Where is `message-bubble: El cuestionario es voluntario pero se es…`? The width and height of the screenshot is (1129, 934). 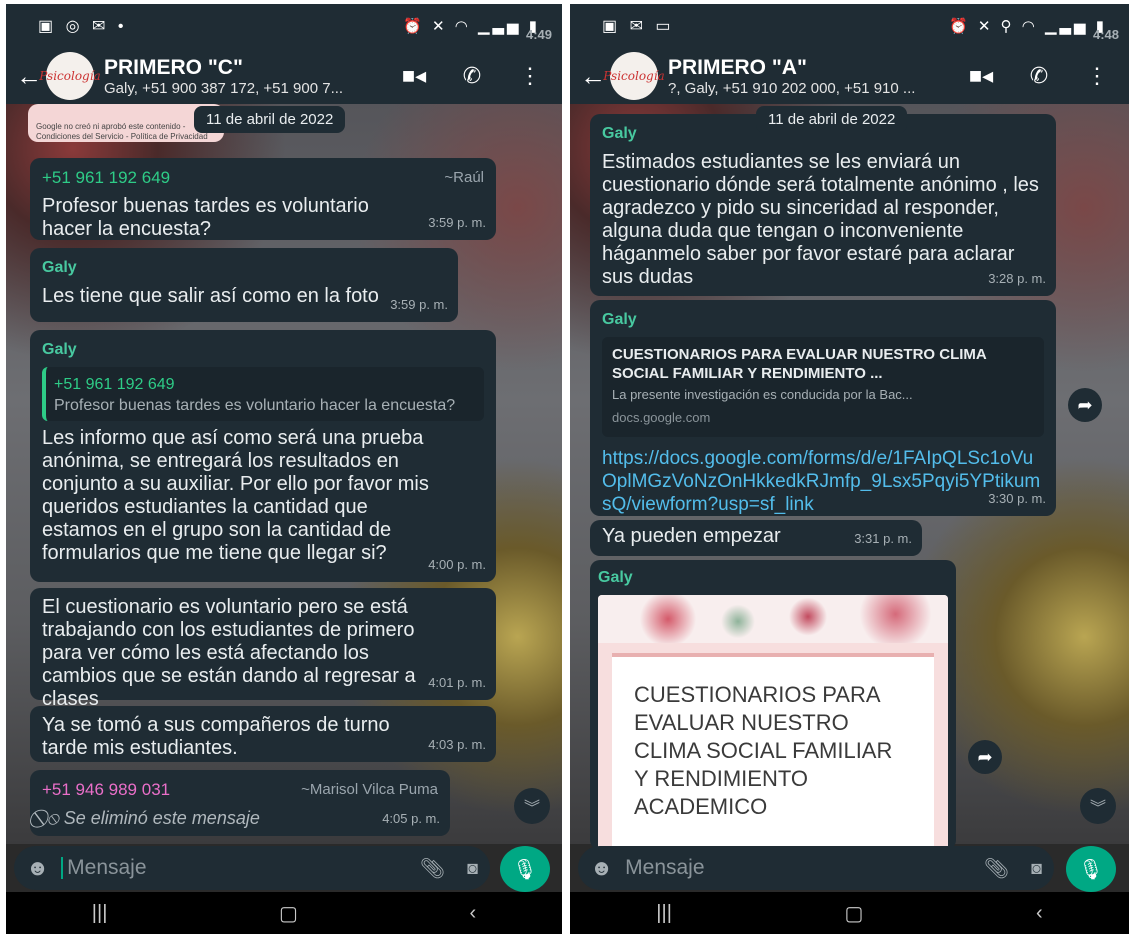
message-bubble: El cuestionario es voluntario pero se es… is located at coordinates (263, 649).